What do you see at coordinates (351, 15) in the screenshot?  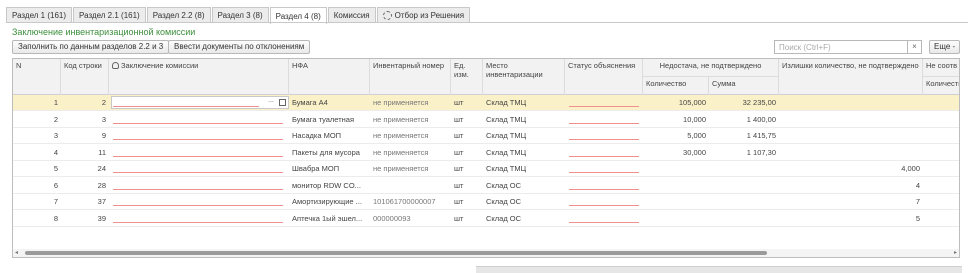 I see `tab-commission: Комиссия` at bounding box center [351, 15].